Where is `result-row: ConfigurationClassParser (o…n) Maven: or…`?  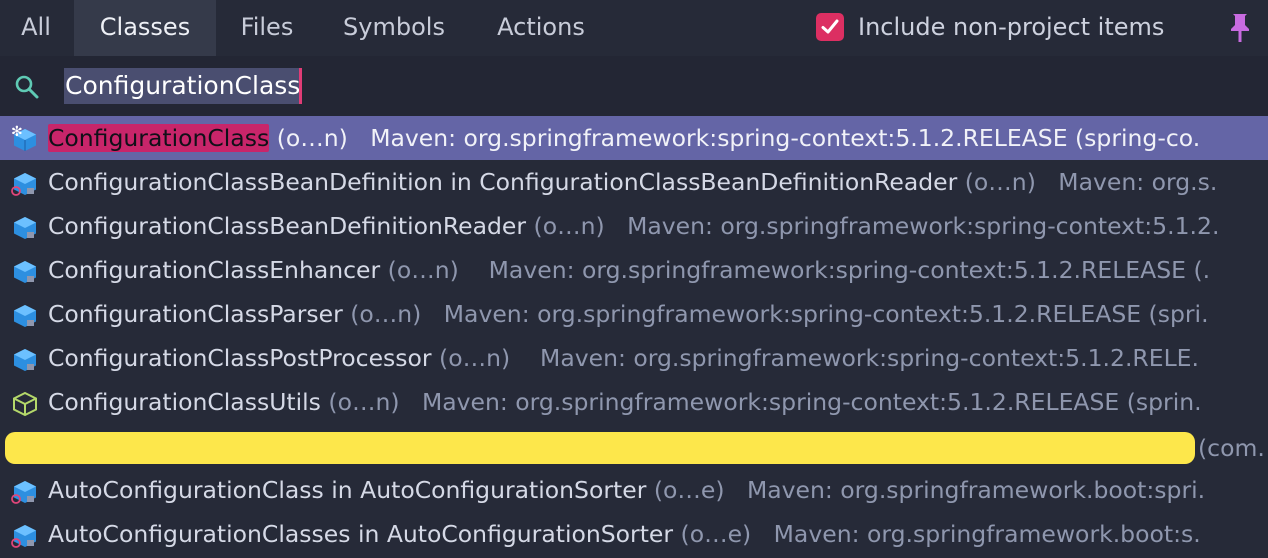
result-row: ConfigurationClassParser (o…n) Maven: or… is located at coordinates (634, 314).